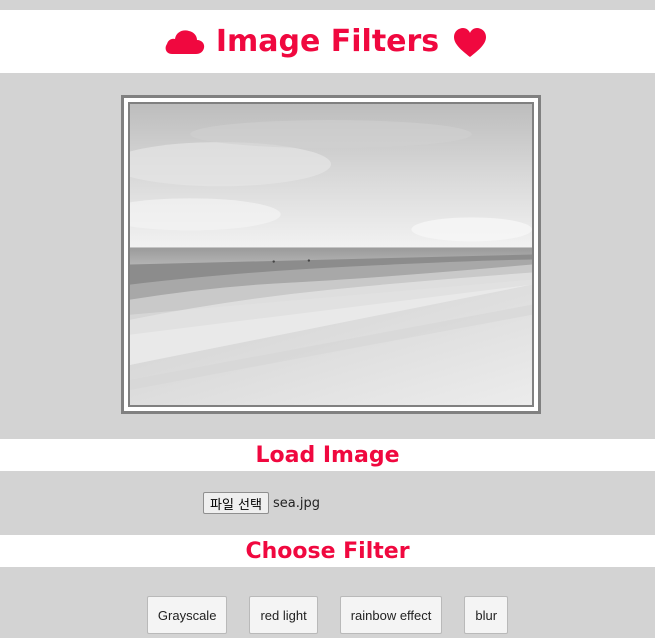 The height and width of the screenshot is (638, 655). I want to click on grayscale-button: Grayscale, so click(187, 615).